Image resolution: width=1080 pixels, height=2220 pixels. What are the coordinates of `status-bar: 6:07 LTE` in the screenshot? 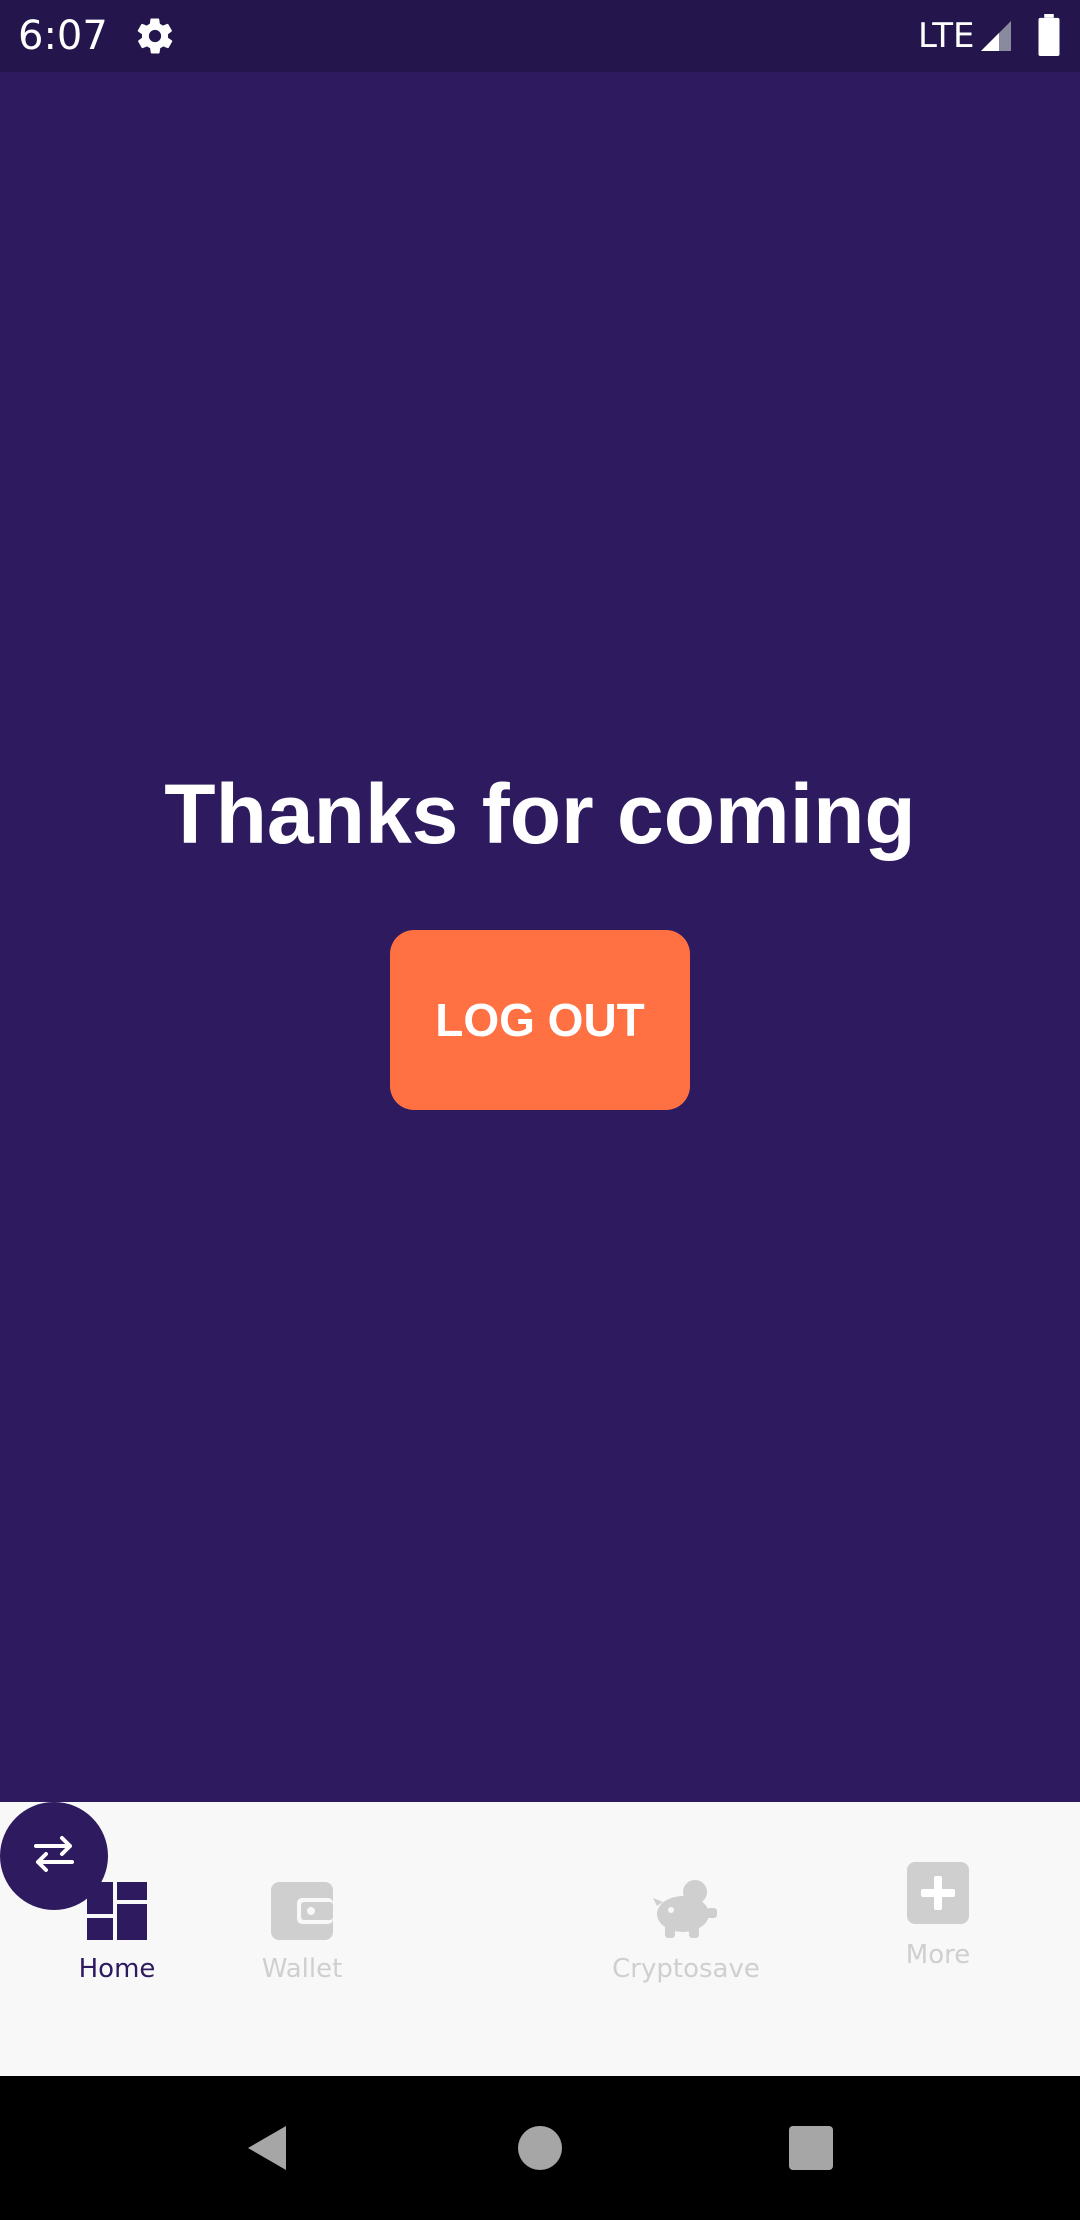 It's located at (540, 36).